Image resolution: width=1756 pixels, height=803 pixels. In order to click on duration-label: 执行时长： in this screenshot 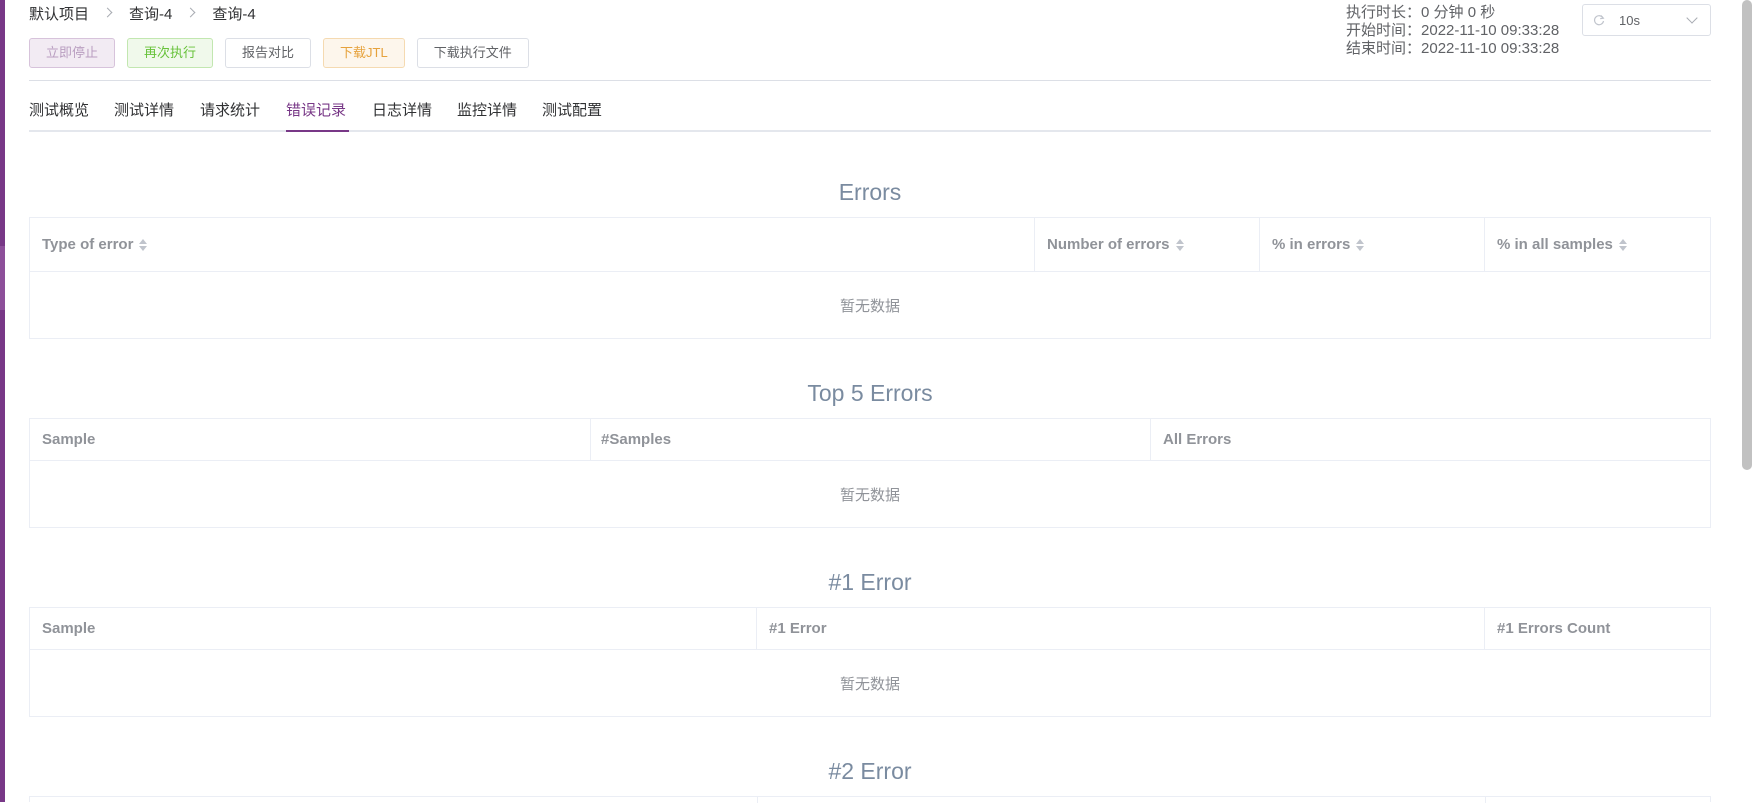, I will do `click(1384, 12)`.